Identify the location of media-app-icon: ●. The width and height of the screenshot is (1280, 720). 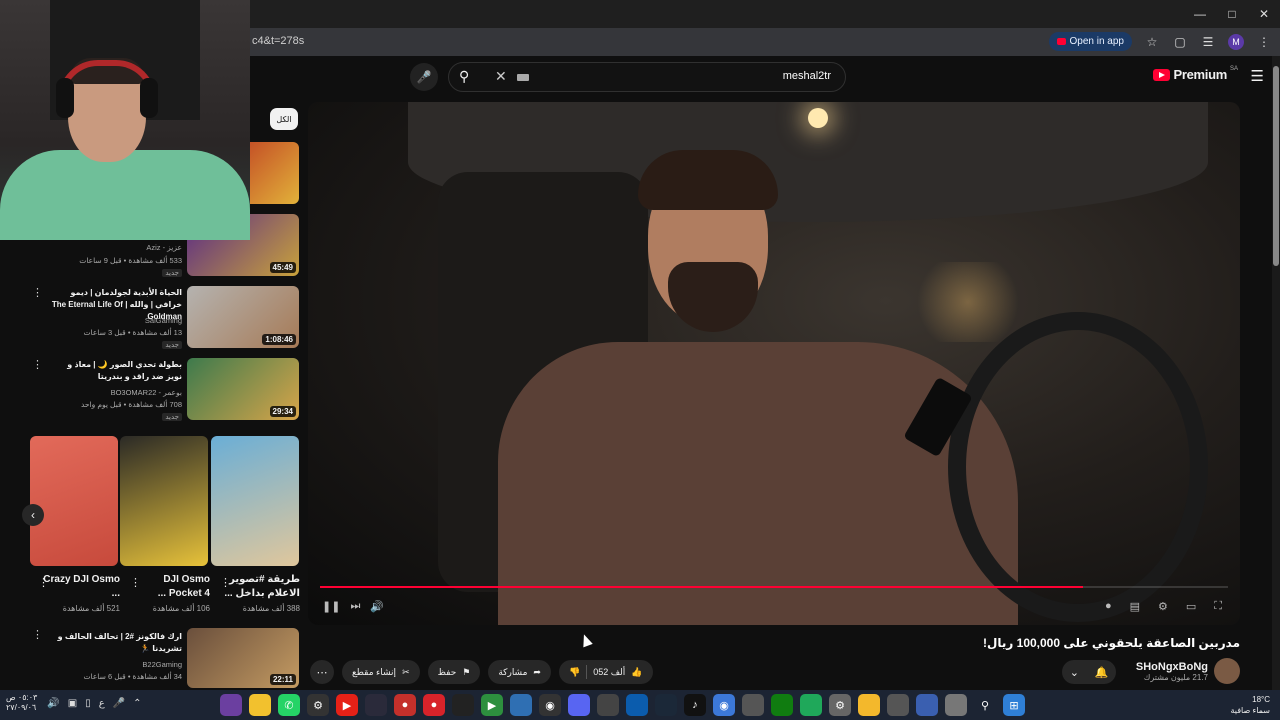
(434, 705).